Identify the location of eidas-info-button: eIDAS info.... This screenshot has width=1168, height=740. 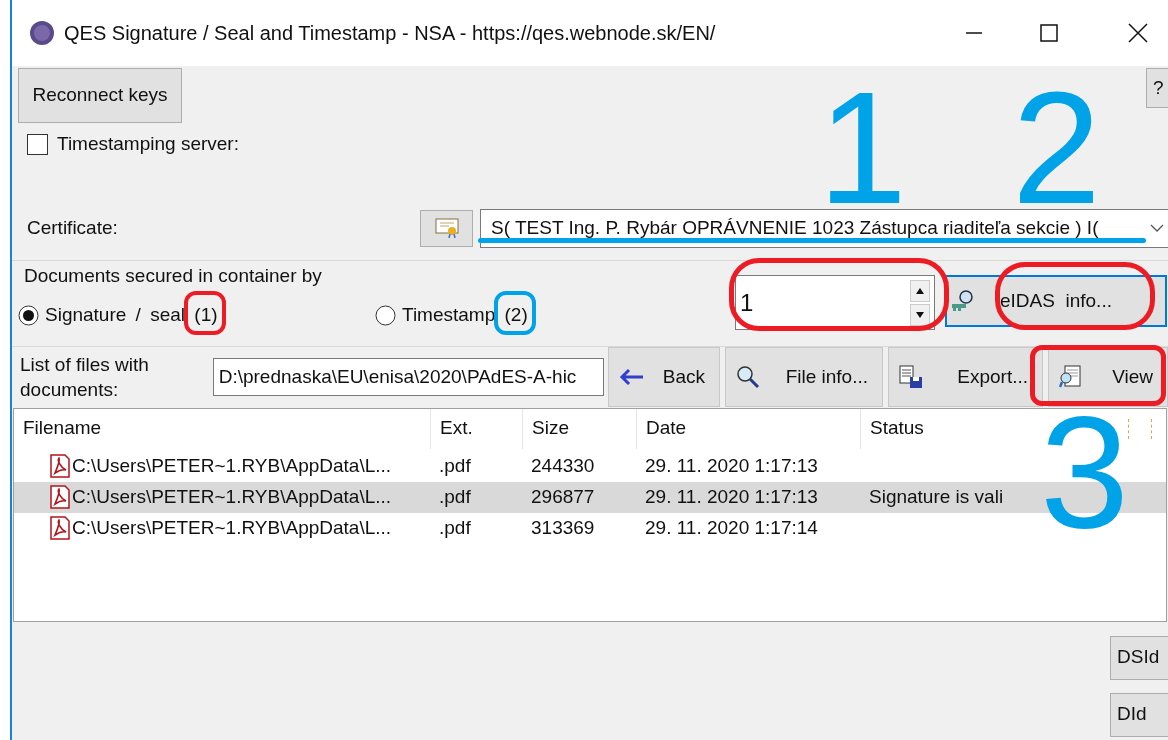
(1056, 301).